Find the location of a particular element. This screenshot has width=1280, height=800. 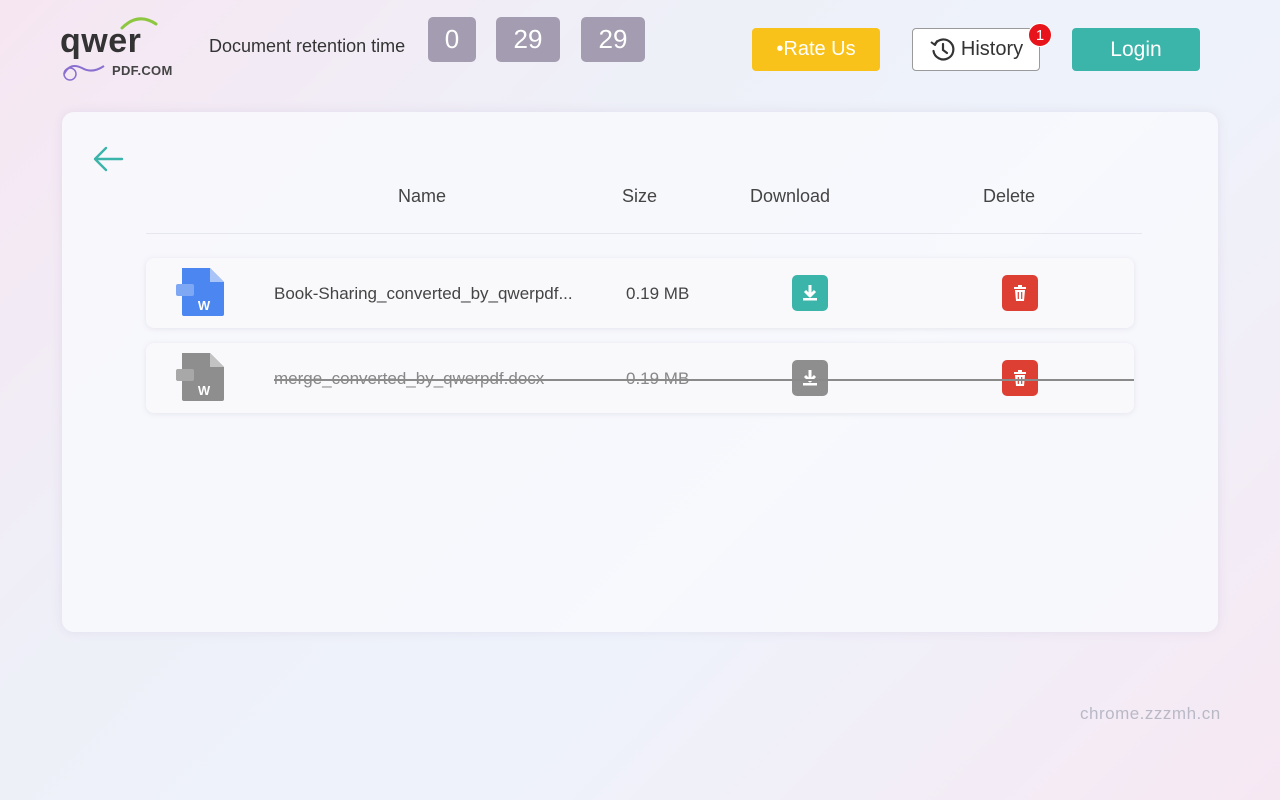

logo-swirl-icon is located at coordinates (84, 73).